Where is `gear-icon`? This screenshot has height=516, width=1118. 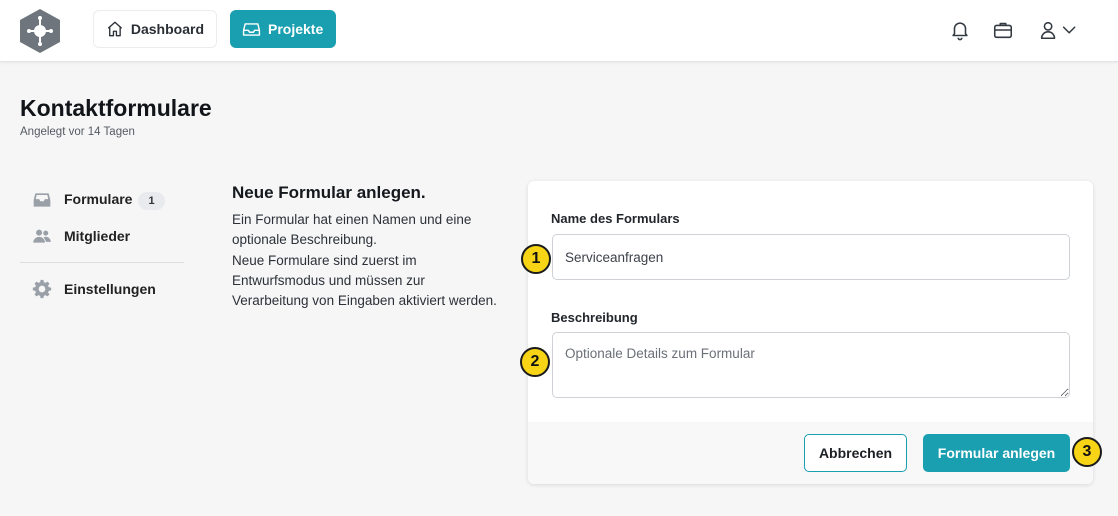
gear-icon is located at coordinates (42, 289).